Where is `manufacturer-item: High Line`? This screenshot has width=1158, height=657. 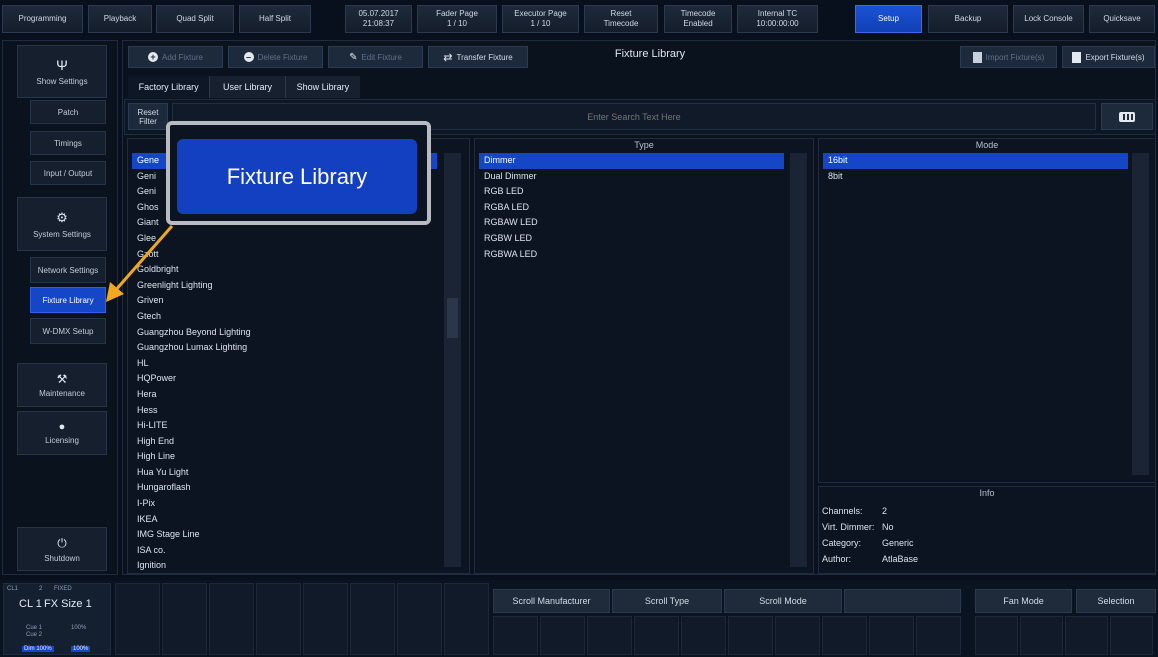
manufacturer-item: High Line is located at coordinates (284, 457).